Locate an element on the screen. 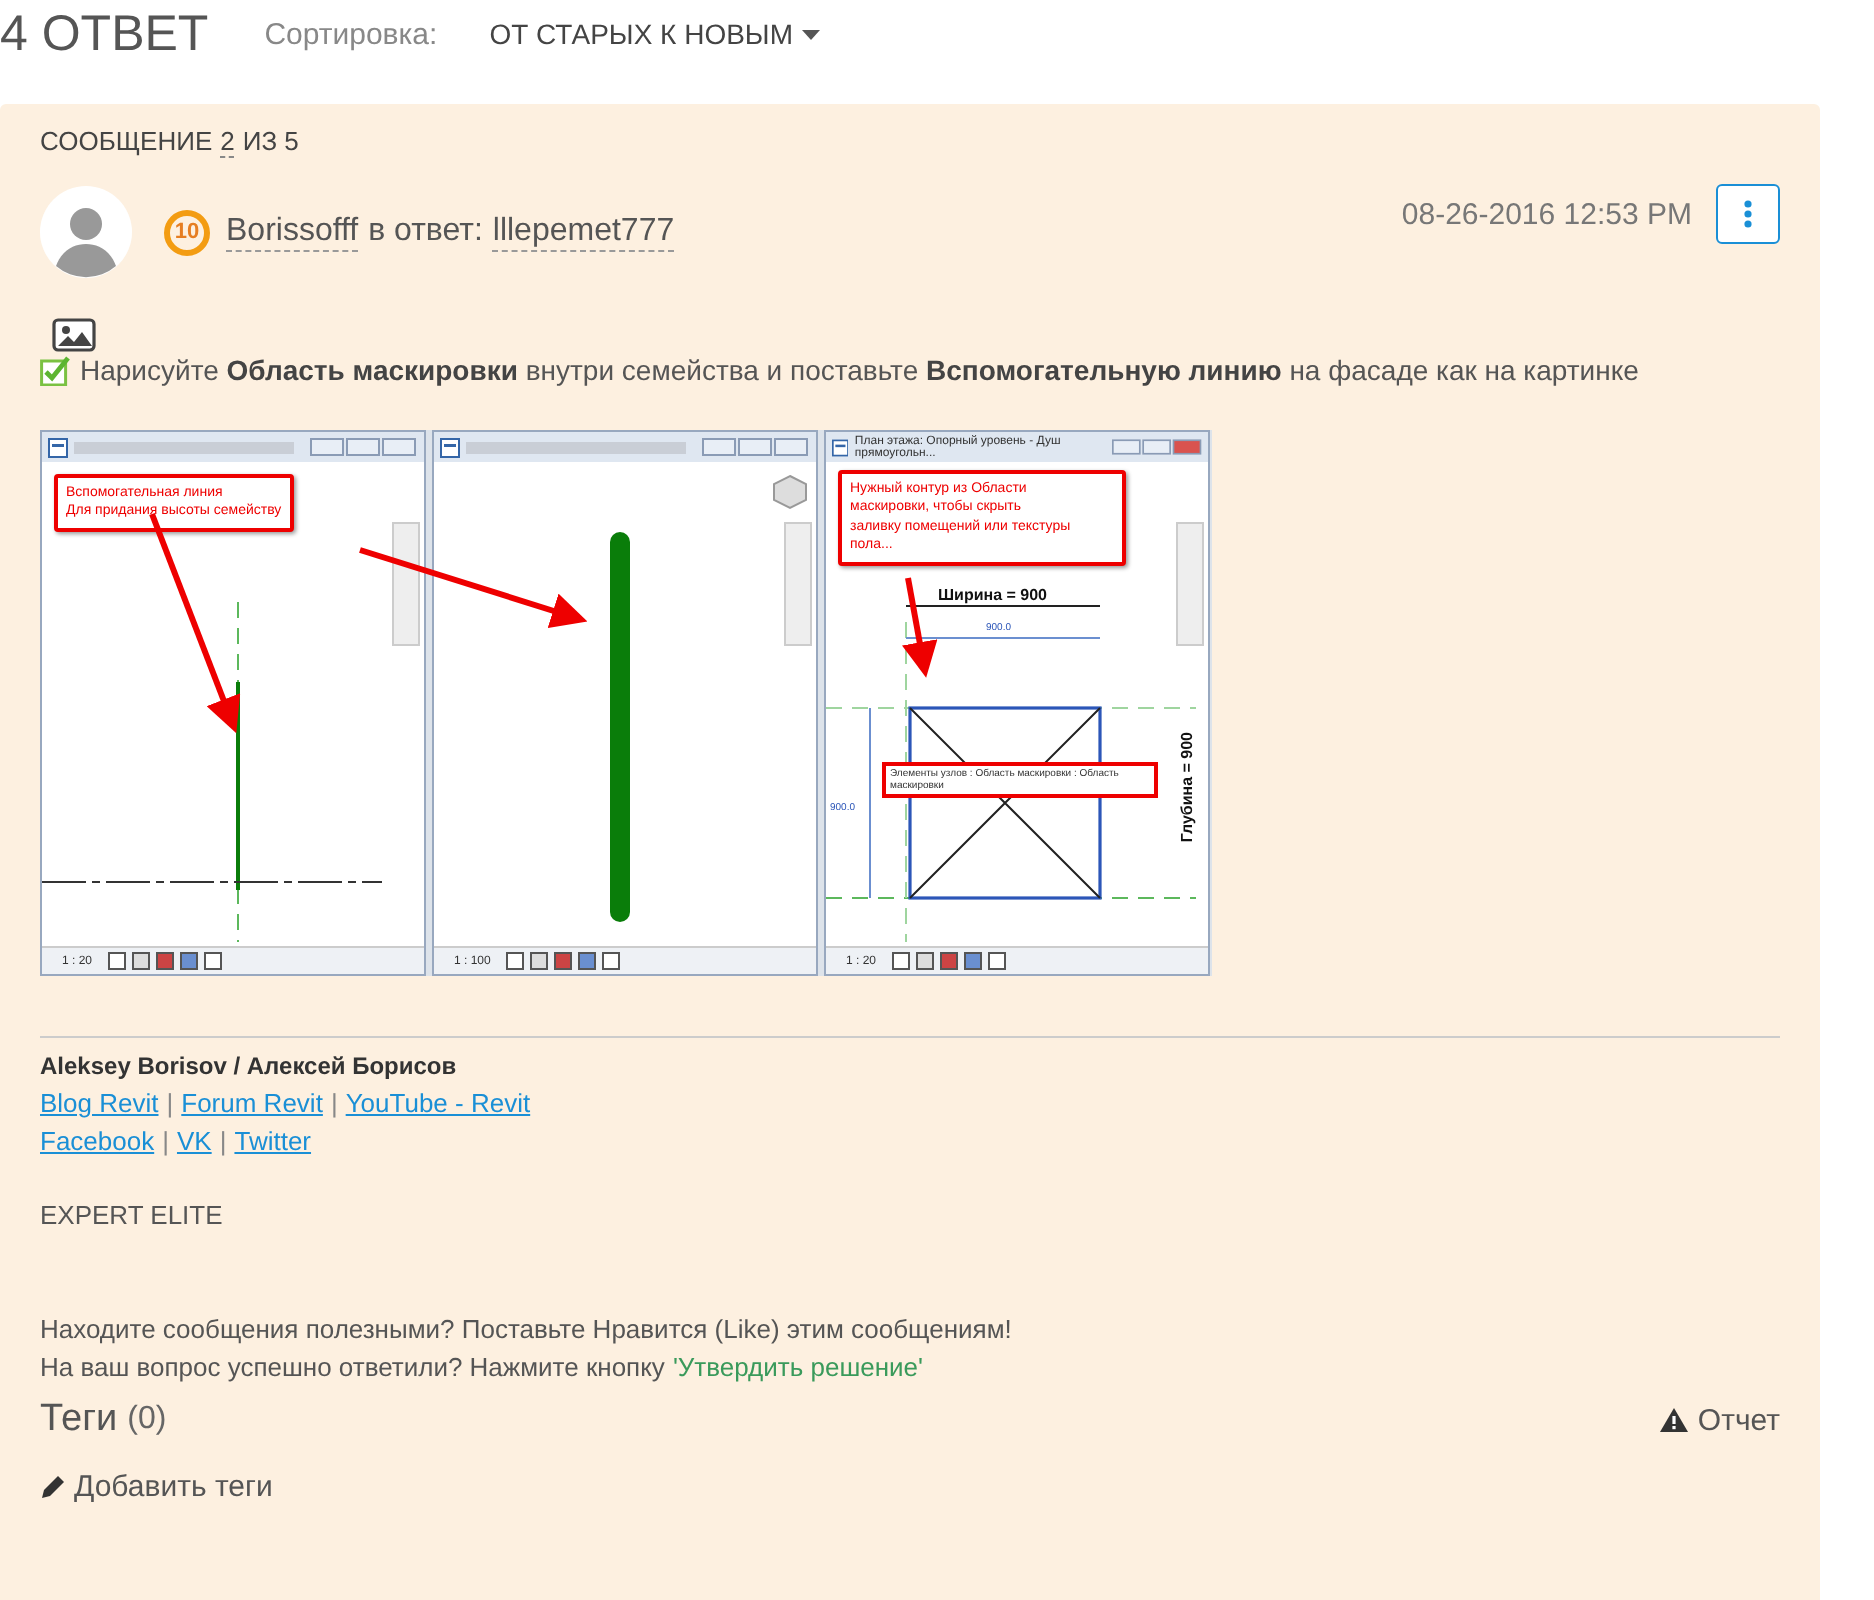 The image size is (1874, 1600). more-icon is located at coordinates (1748, 214).